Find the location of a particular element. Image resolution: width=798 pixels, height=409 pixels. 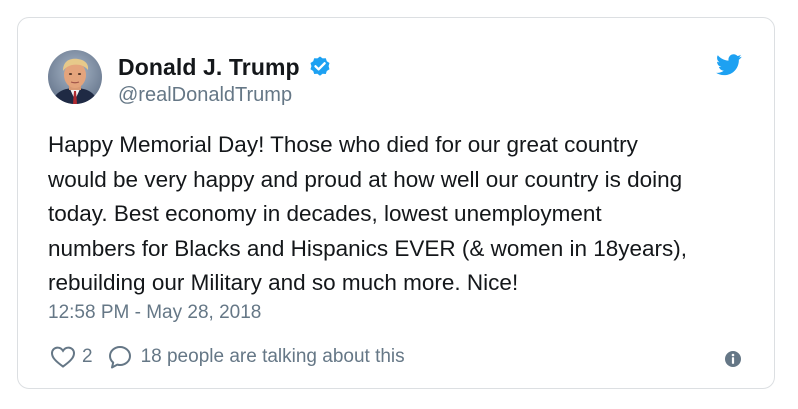

display-name: Donald J. Trump is located at coordinates (209, 67).